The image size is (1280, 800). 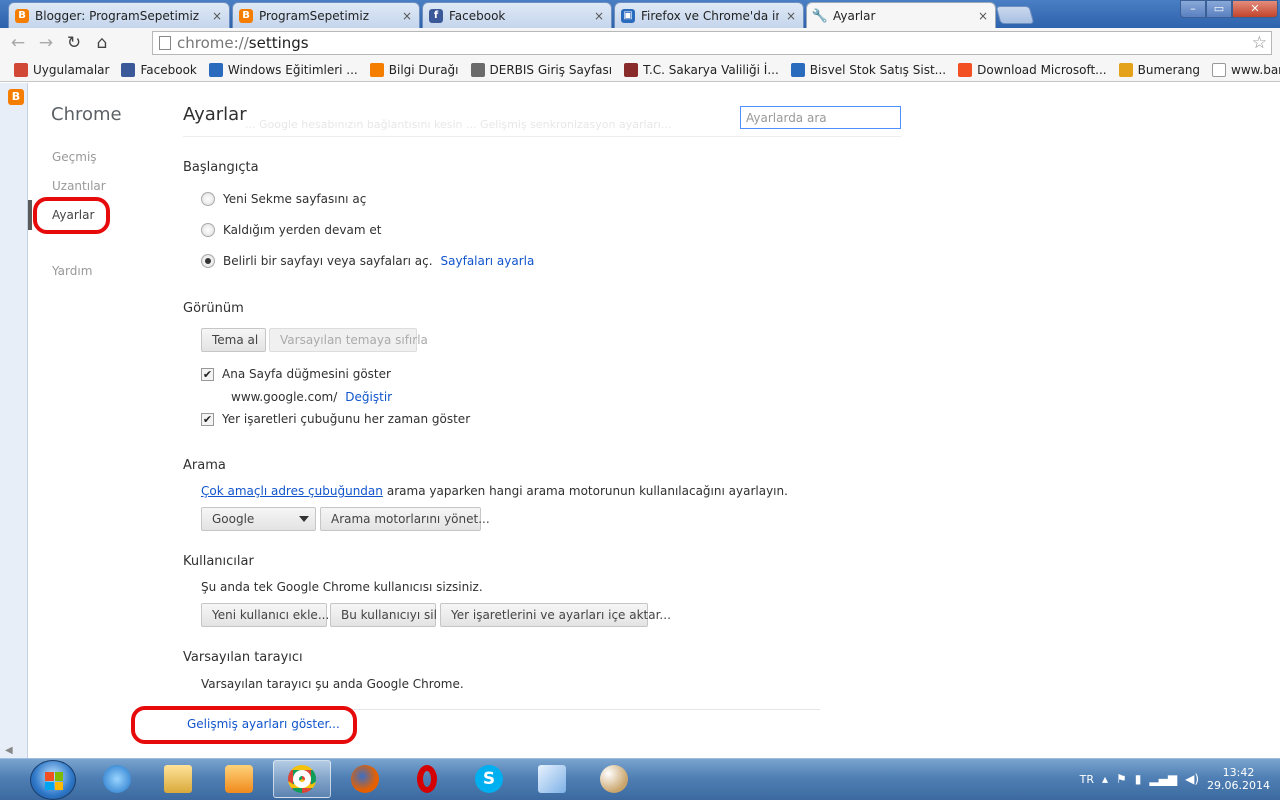 I want to click on chevron-up-icon: ▴, so click(x=1105, y=779).